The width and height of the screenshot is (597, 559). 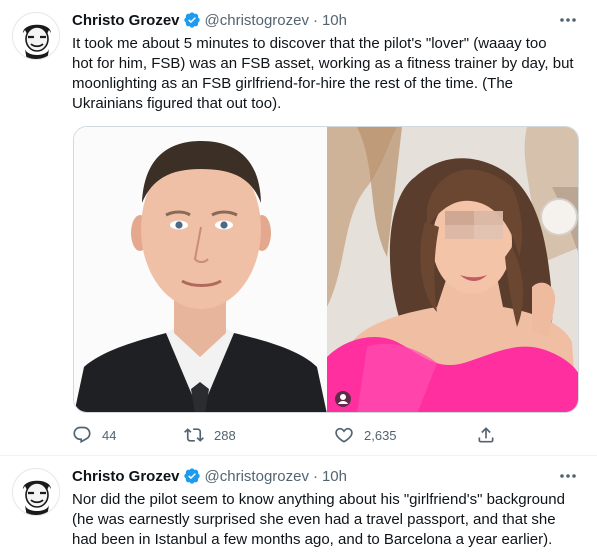 What do you see at coordinates (344, 435) in the screenshot?
I see `heart-icon` at bounding box center [344, 435].